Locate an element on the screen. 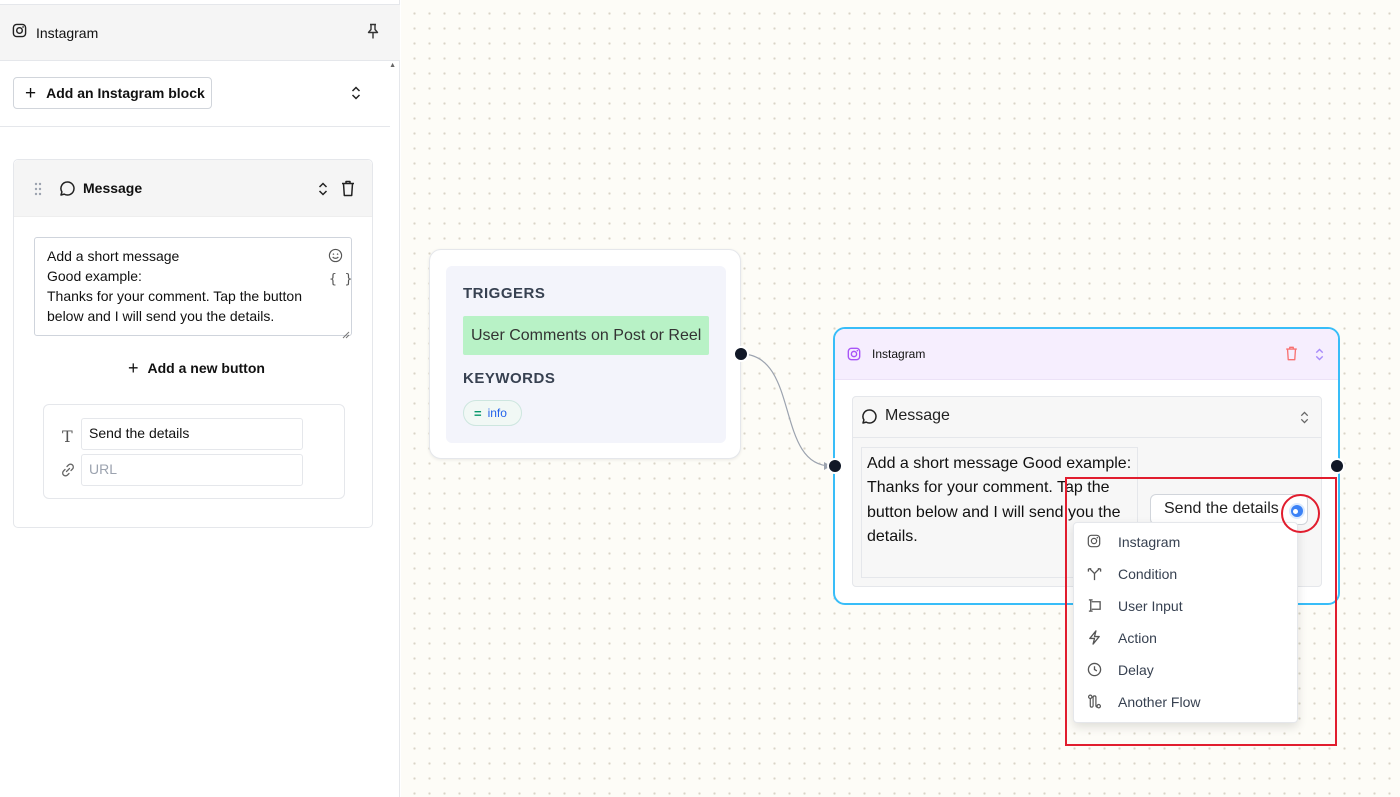 Image resolution: width=1400 pixels, height=797 pixels. instagram-node-title: Instagram is located at coordinates (899, 354).